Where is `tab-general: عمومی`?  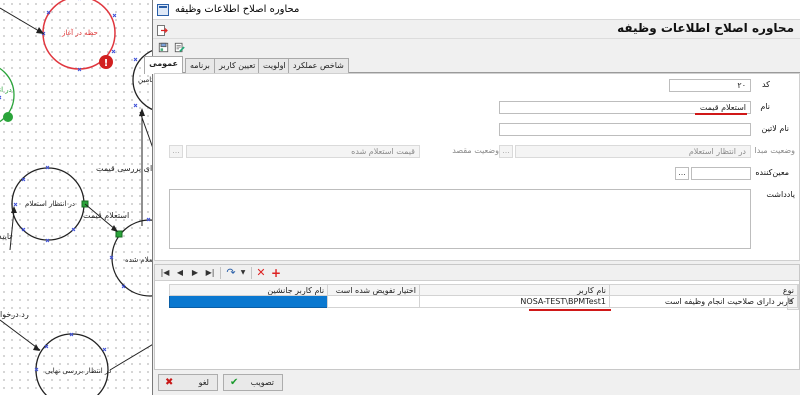 tab-general: عمومی is located at coordinates (163, 65).